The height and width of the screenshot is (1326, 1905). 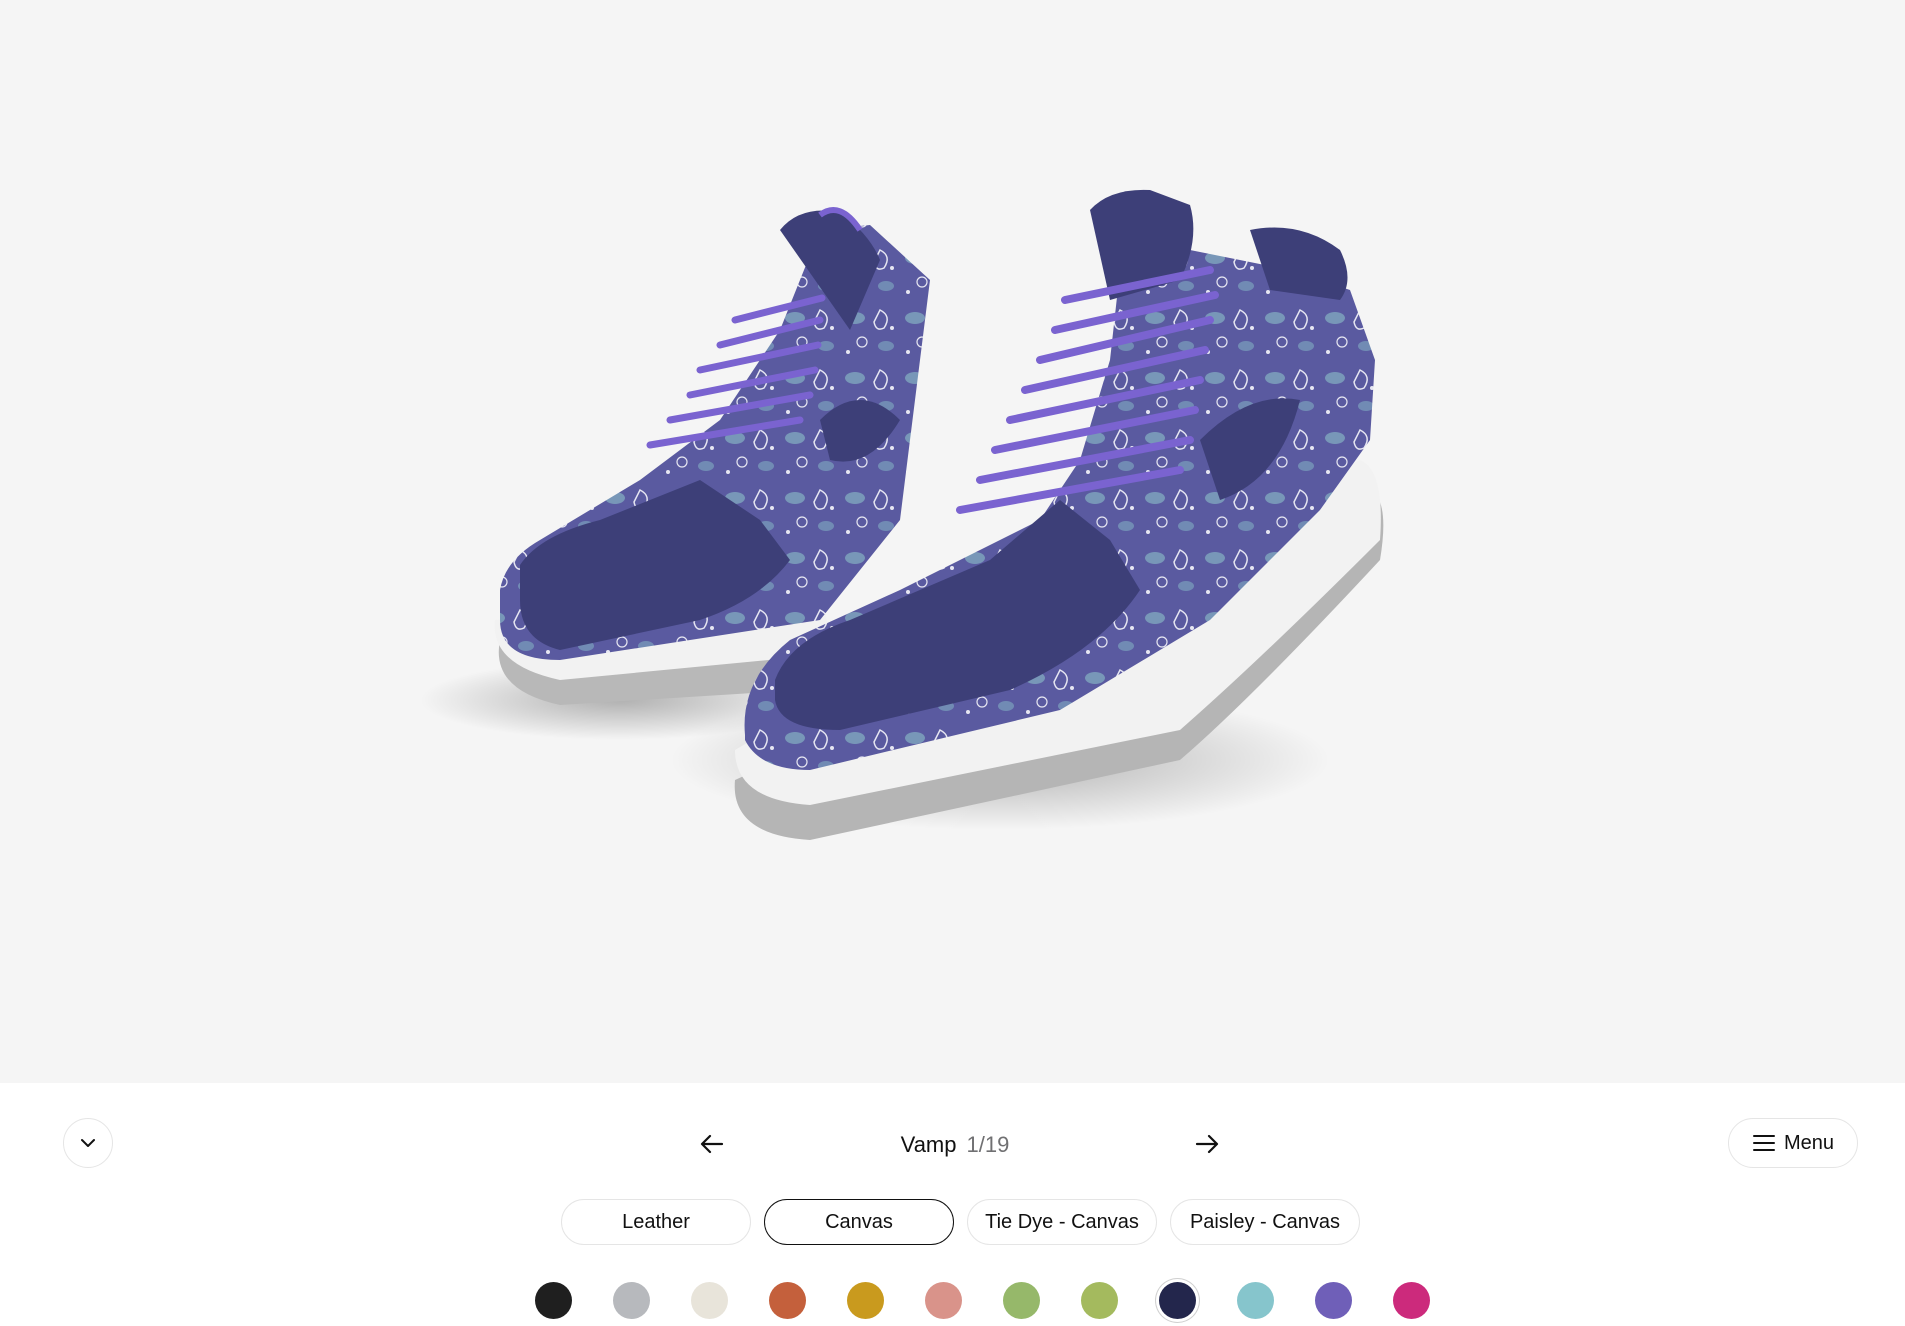 I want to click on chevron-down-icon, so click(x=88, y=1143).